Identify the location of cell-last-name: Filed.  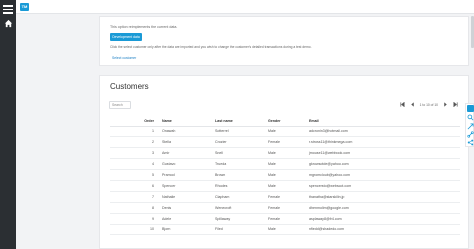
(239, 230).